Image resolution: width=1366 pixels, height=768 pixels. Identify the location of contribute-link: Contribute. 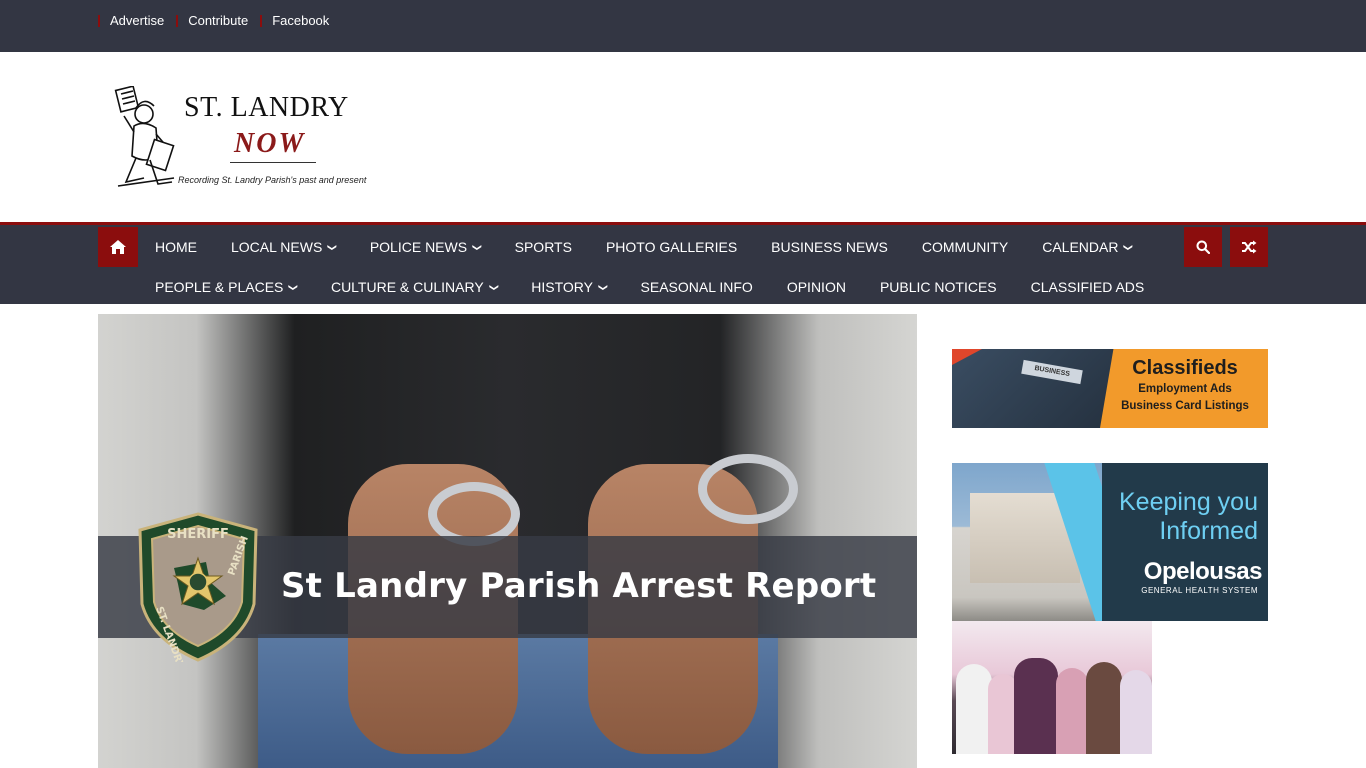
(212, 20).